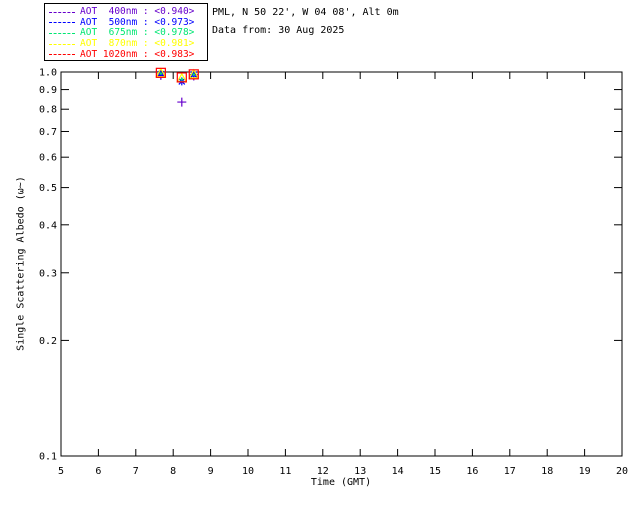 The image size is (640, 512). I want to click on y-tick-label: 0.7, so click(48, 132).